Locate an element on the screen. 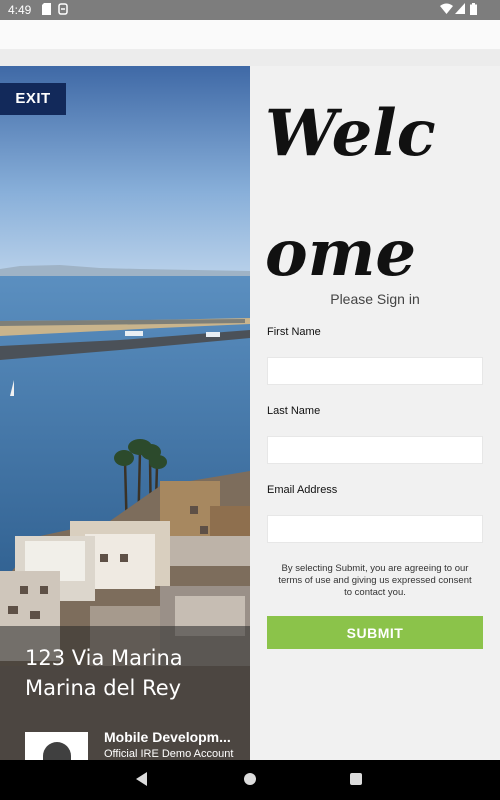 The height and width of the screenshot is (800, 500). sync-icon is located at coordinates (63, 9).